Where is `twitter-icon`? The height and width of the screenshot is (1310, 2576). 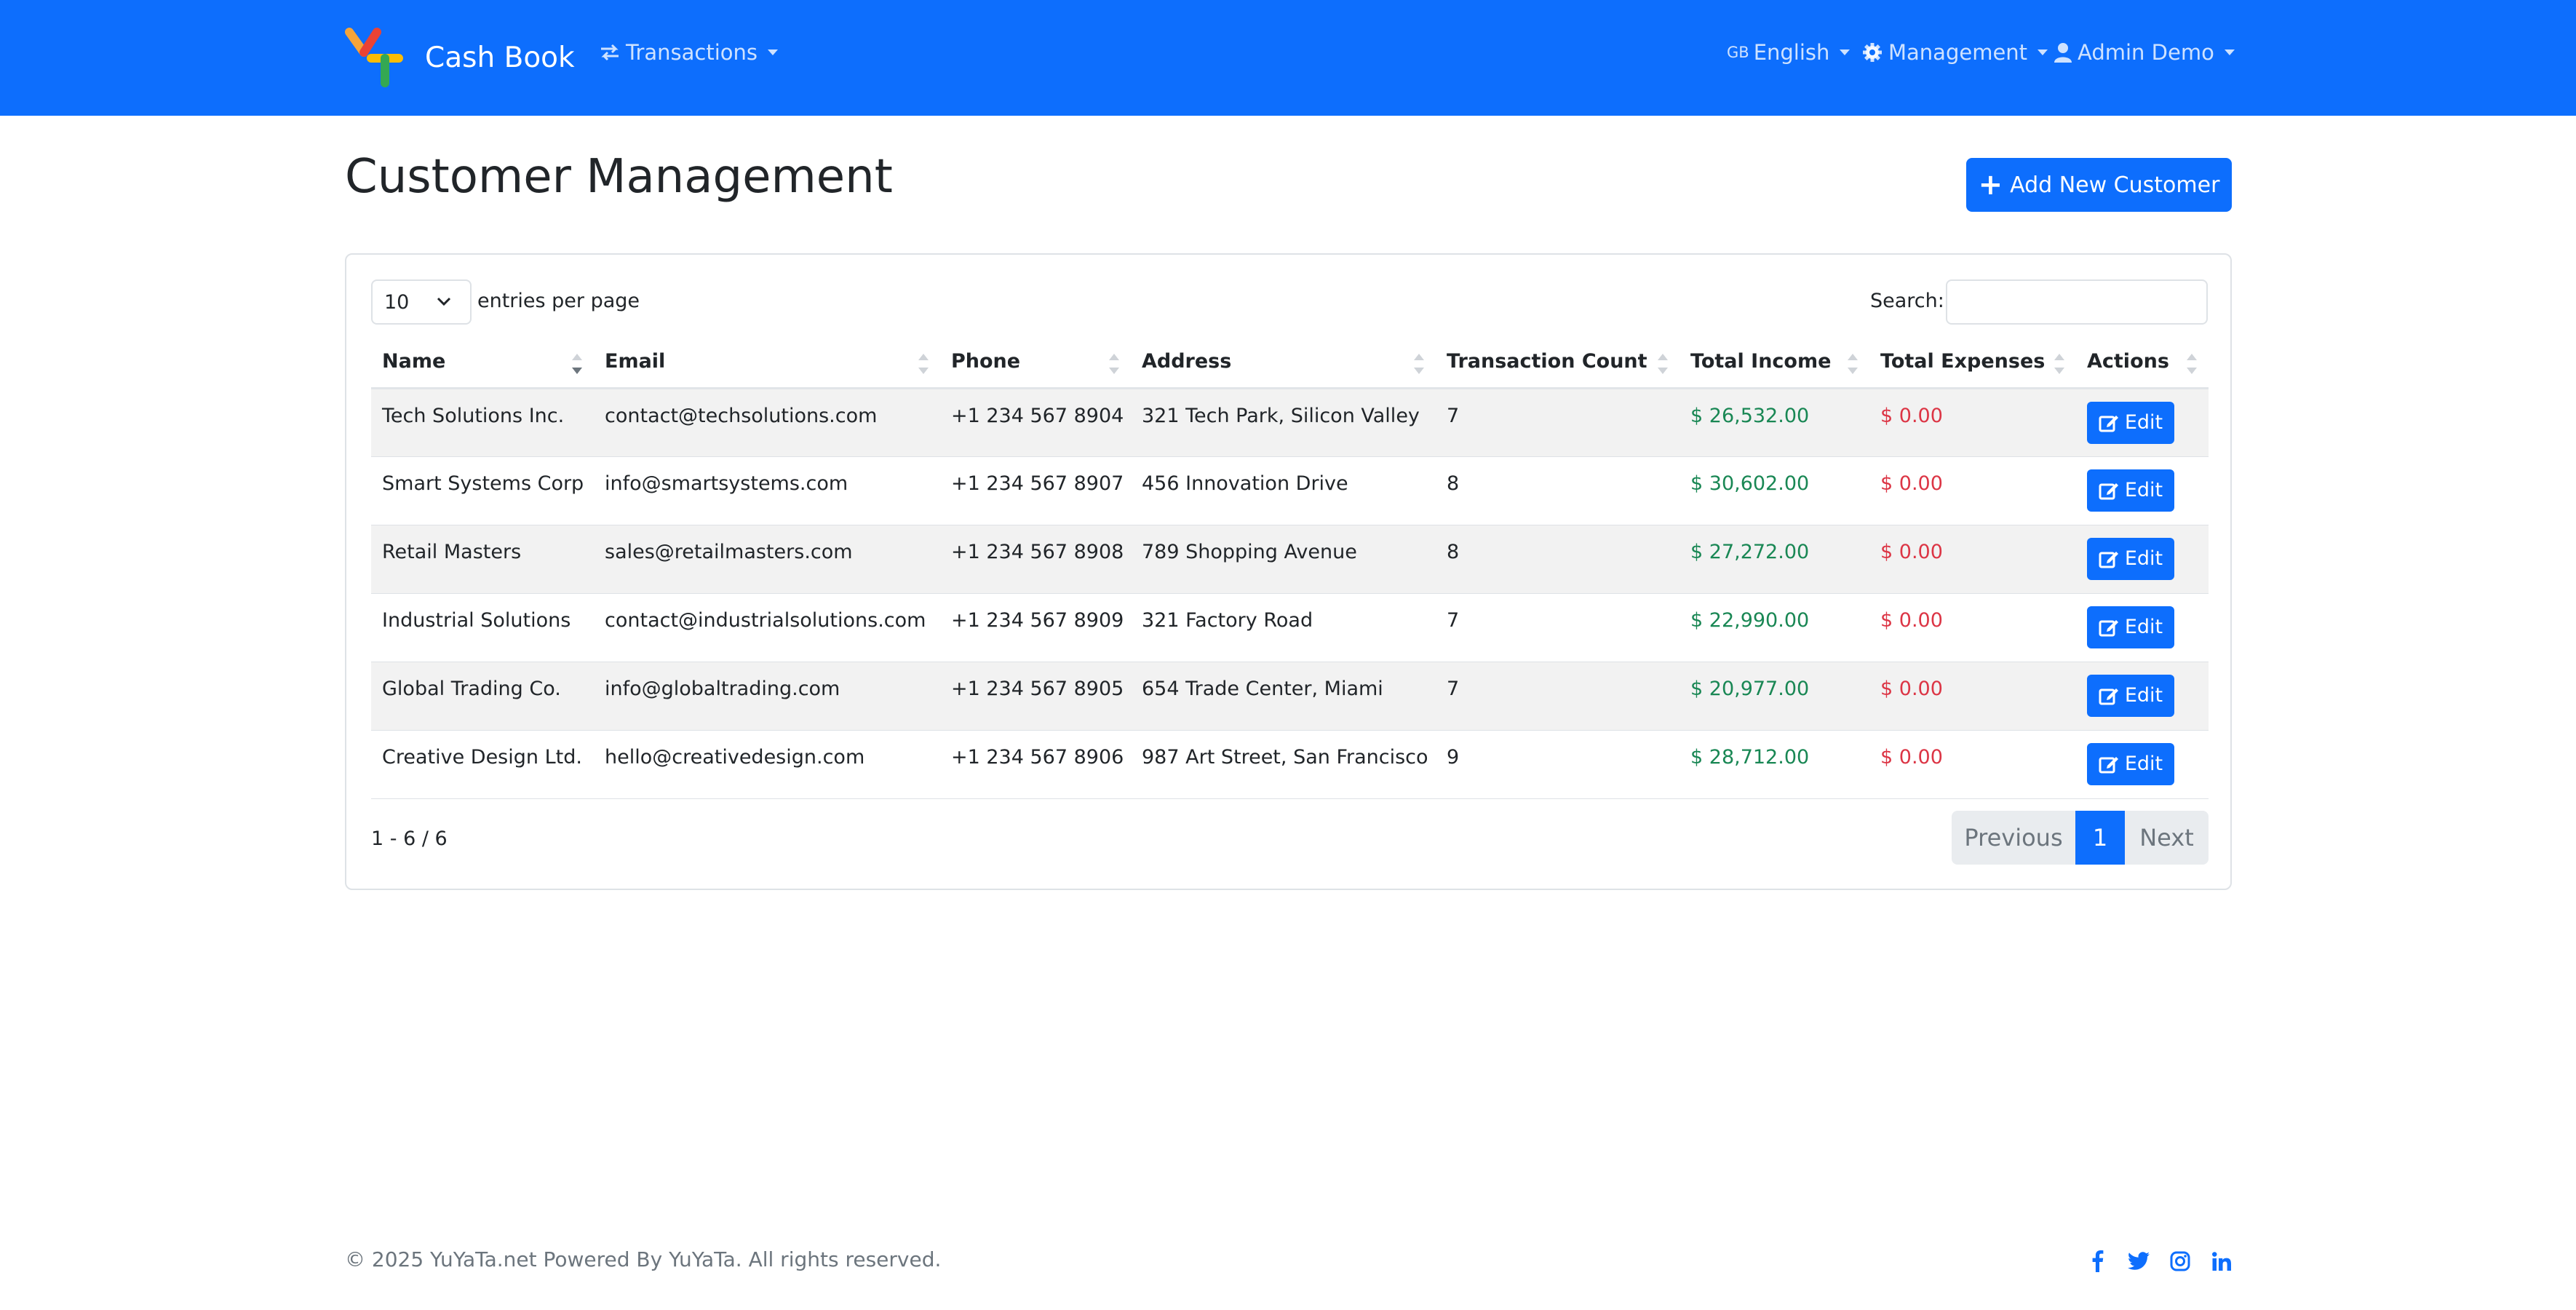 twitter-icon is located at coordinates (2138, 1261).